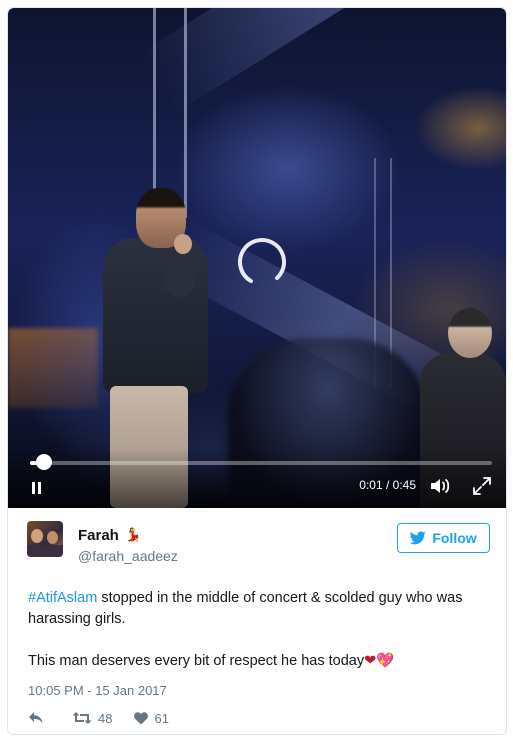  I want to click on twitter-bird-icon, so click(418, 538).